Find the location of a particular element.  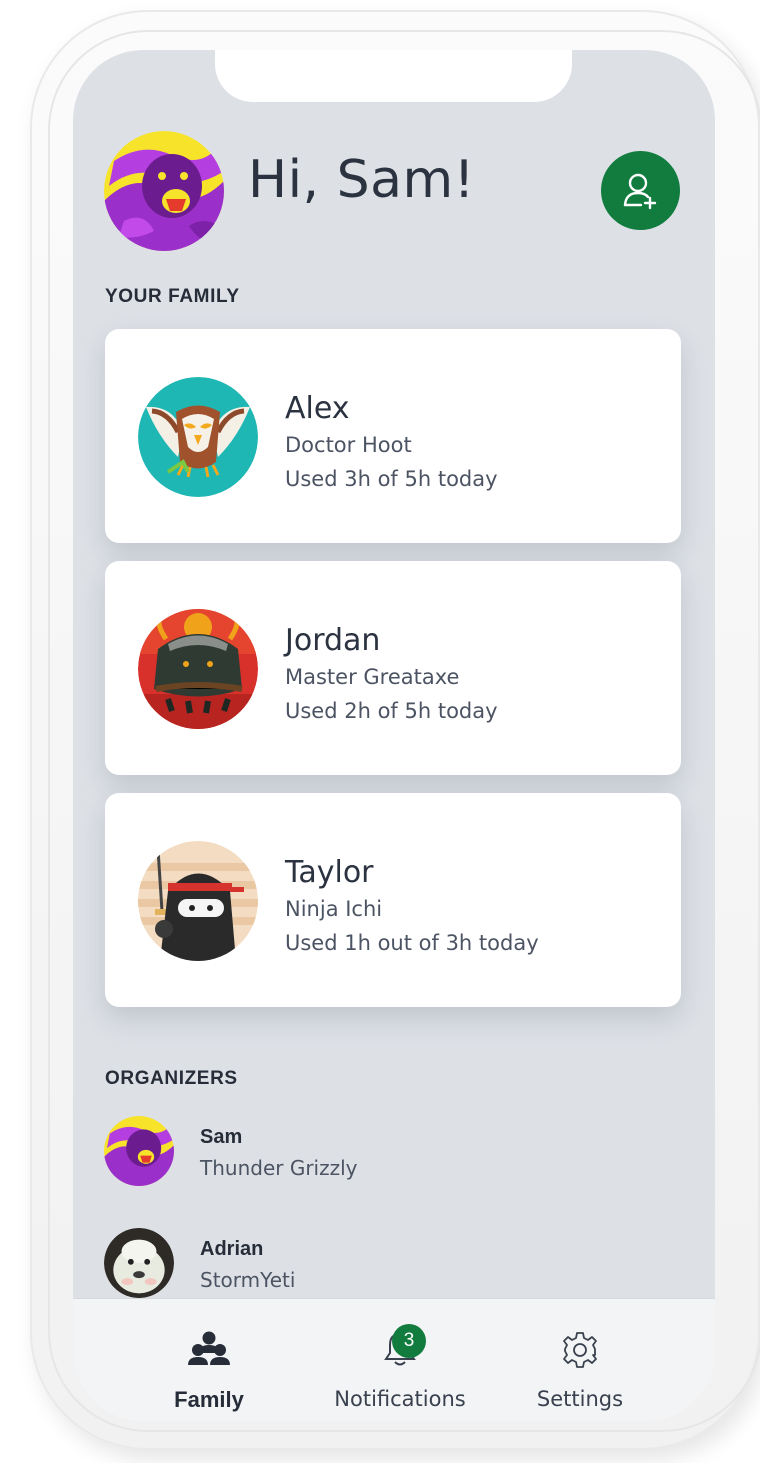

nav-label: Settings is located at coordinates (580, 1399).